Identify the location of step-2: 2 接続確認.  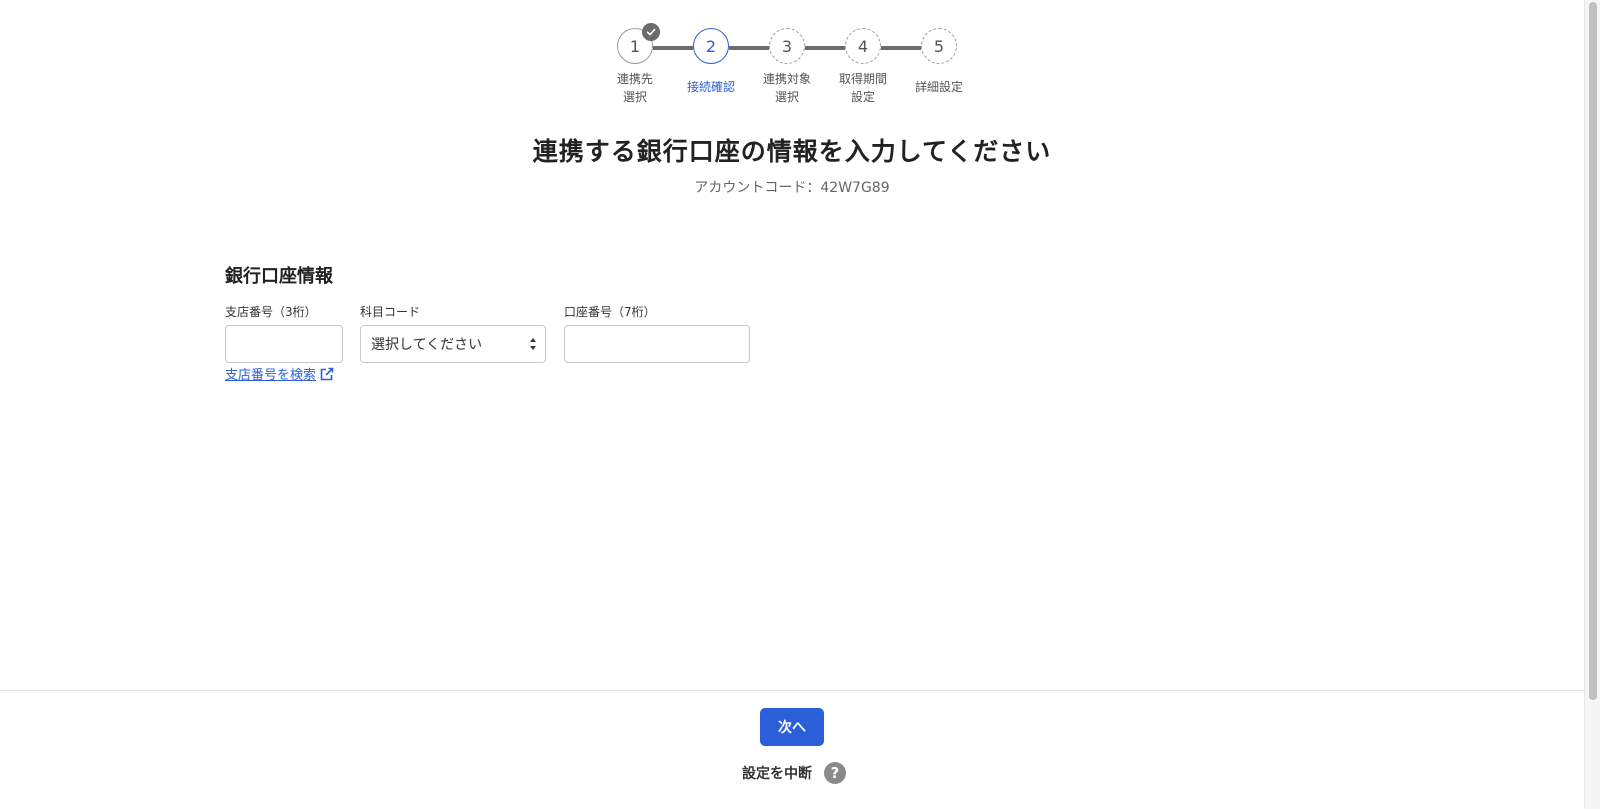
(711, 62).